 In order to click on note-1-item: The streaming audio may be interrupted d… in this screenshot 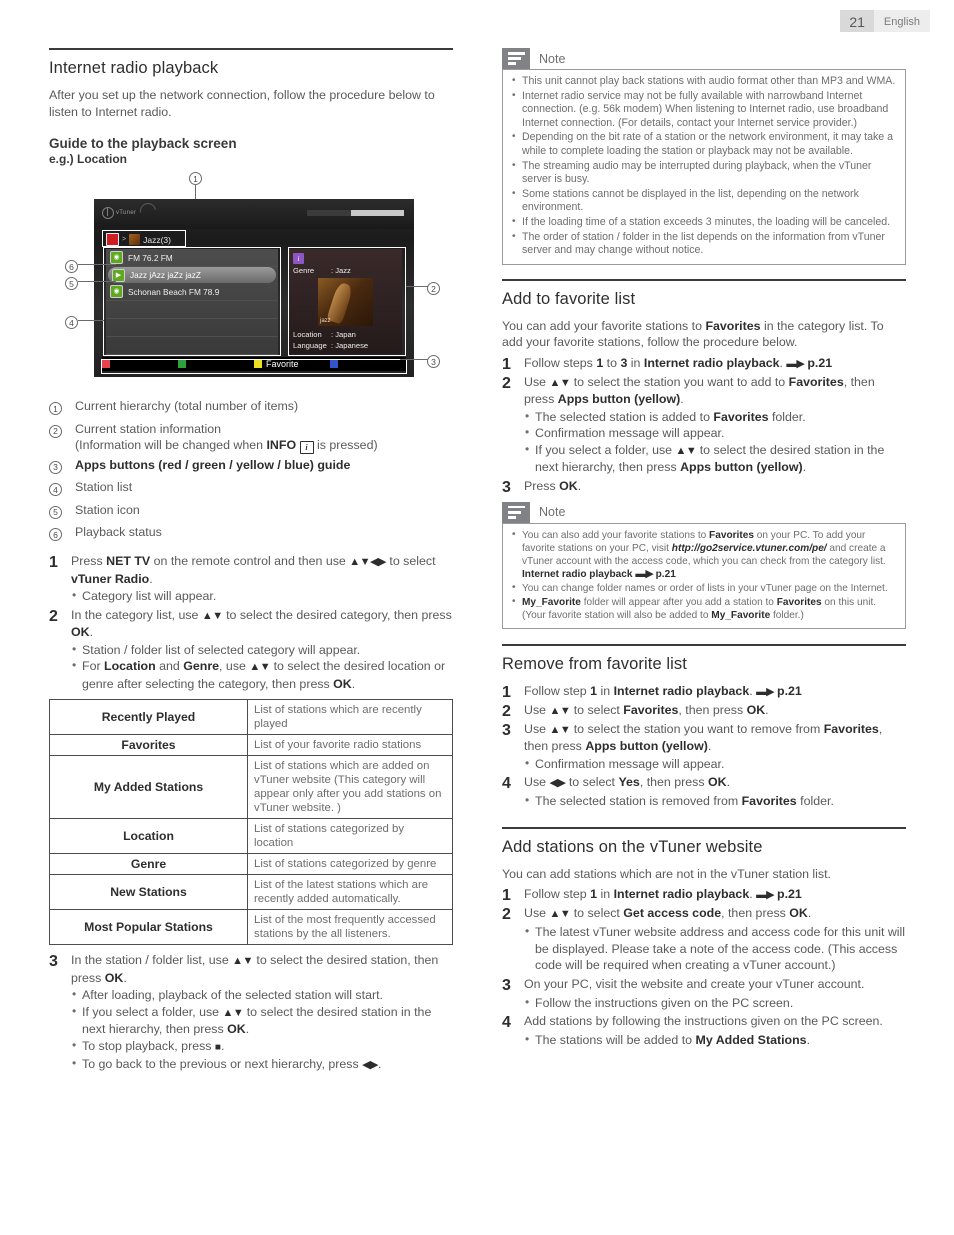, I will do `click(704, 173)`.